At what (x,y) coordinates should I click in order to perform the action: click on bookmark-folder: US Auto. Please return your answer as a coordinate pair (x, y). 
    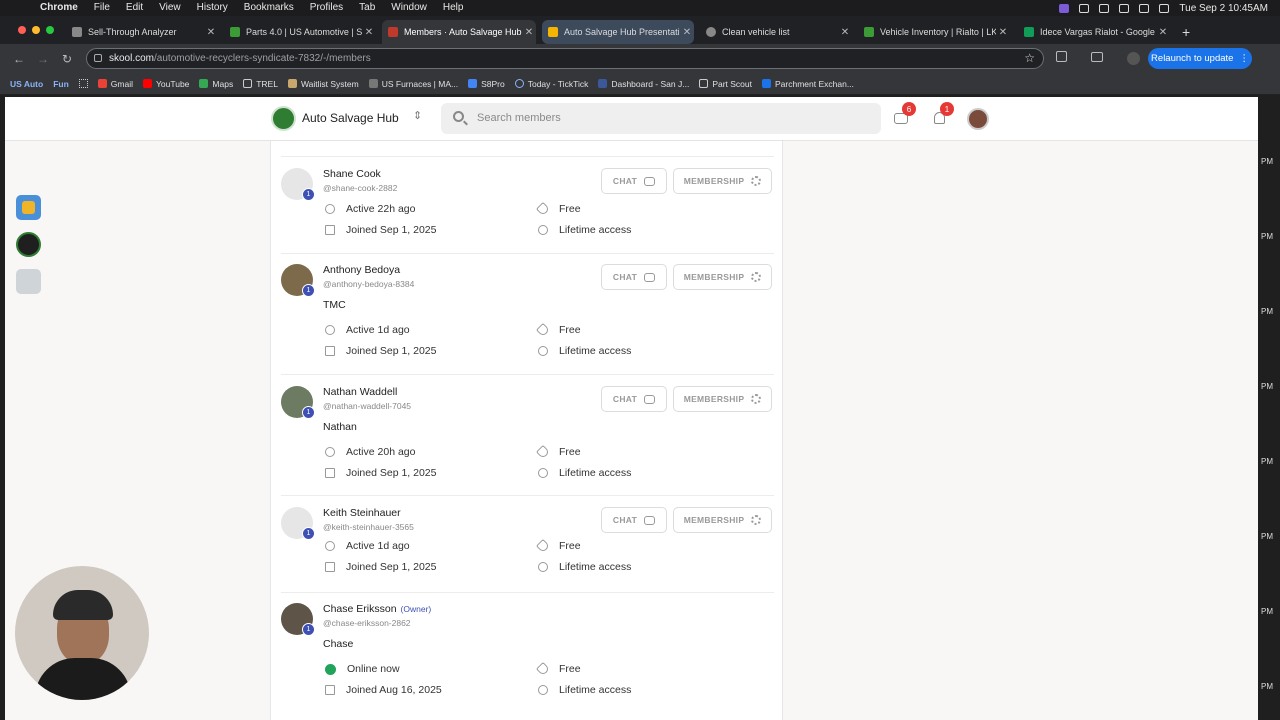
    Looking at the image, I should click on (26, 84).